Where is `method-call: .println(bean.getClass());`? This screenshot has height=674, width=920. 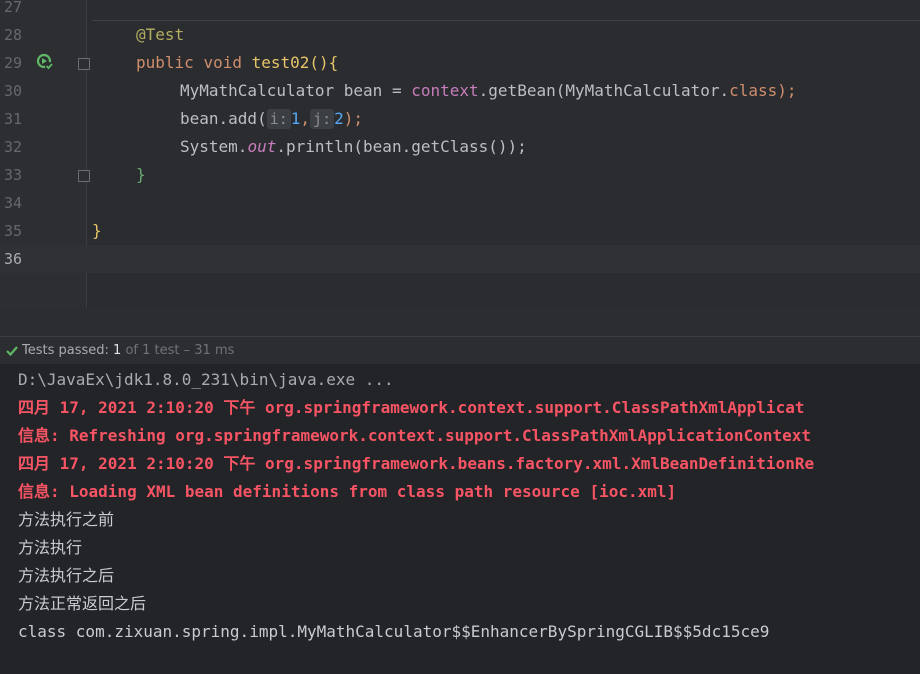 method-call: .println(bean.getClass()); is located at coordinates (401, 146).